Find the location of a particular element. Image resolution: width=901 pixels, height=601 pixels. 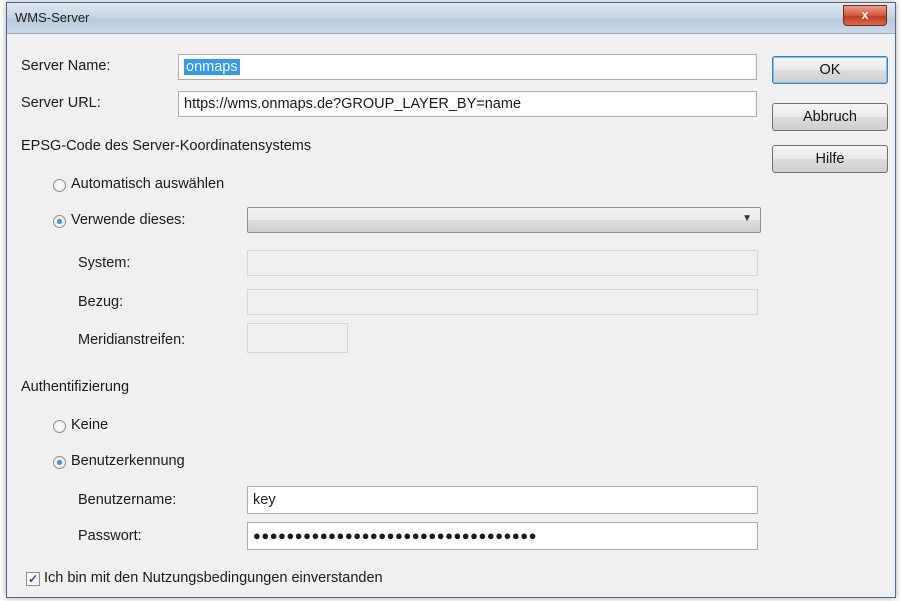

system-label: System: is located at coordinates (104, 263).